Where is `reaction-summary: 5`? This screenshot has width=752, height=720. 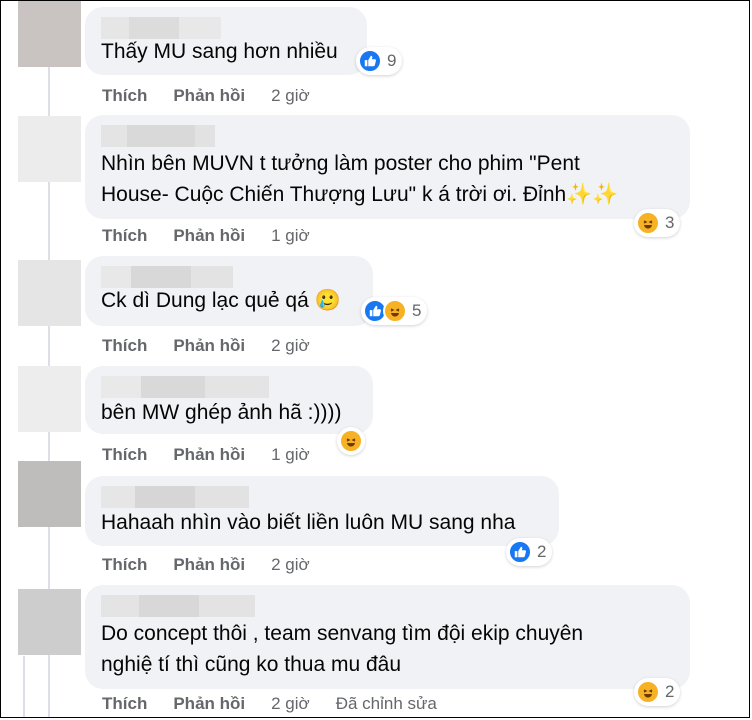 reaction-summary: 5 is located at coordinates (394, 311).